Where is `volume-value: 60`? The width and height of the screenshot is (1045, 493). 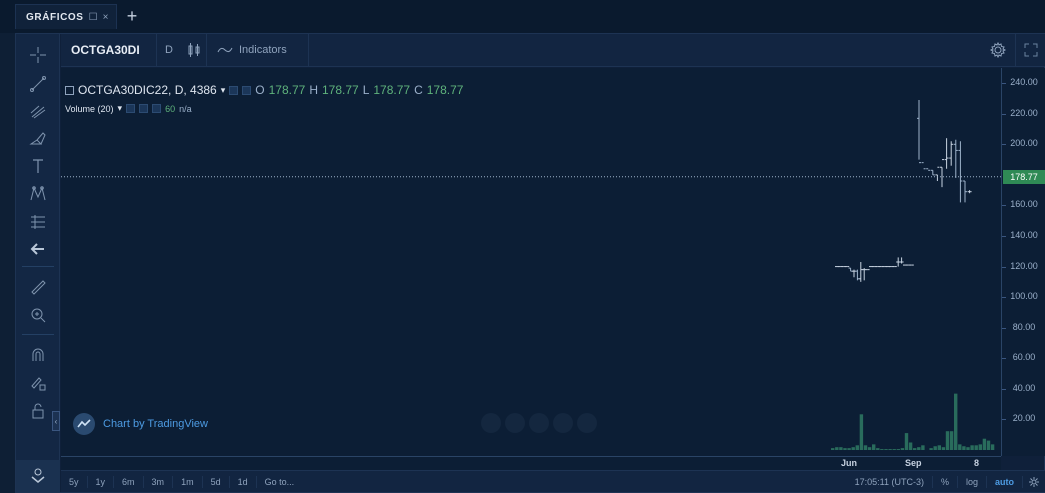 volume-value: 60 is located at coordinates (170, 108).